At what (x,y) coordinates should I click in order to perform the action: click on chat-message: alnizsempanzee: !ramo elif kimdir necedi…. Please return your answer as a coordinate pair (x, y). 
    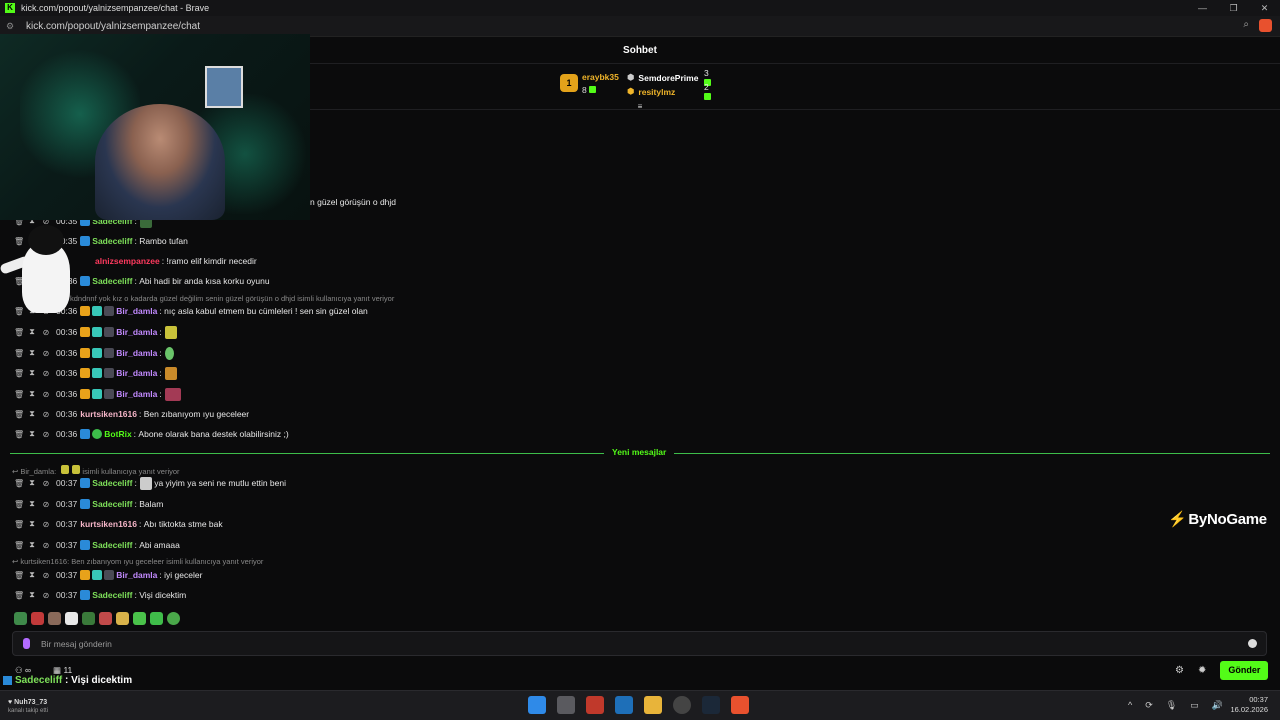
    Looking at the image, I should click on (176, 261).